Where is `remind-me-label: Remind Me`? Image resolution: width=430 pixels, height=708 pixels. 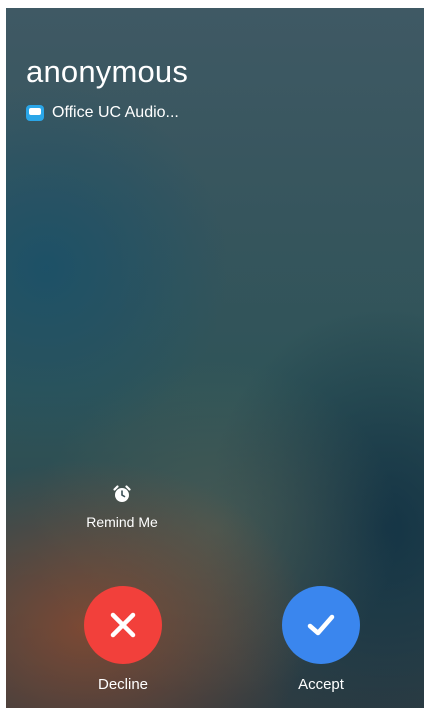
remind-me-label: Remind Me is located at coordinates (122, 522).